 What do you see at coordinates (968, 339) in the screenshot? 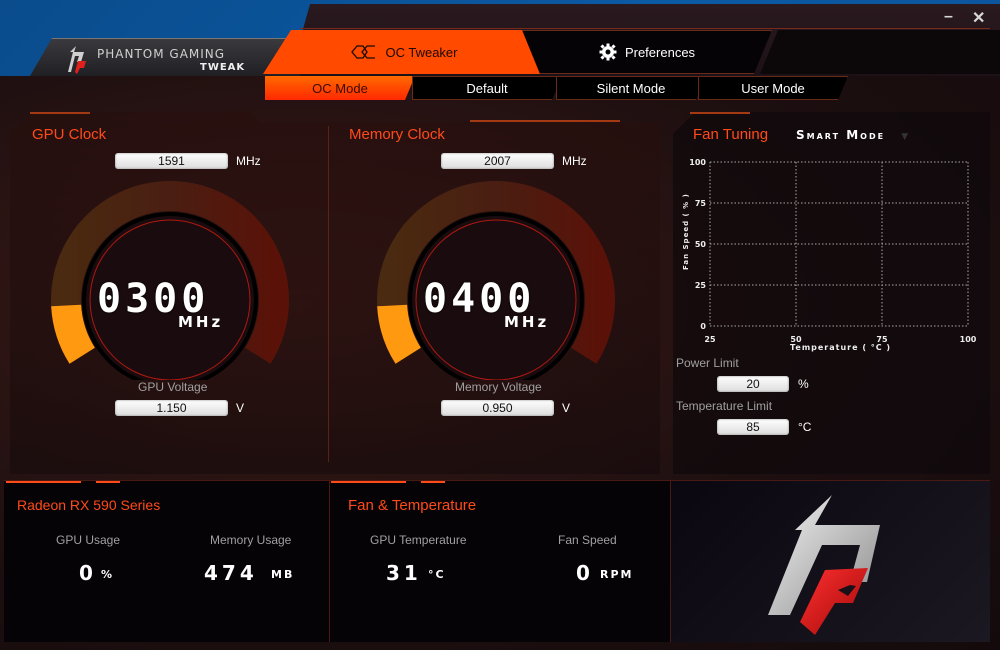
I see `x-tick-label: 100` at bounding box center [968, 339].